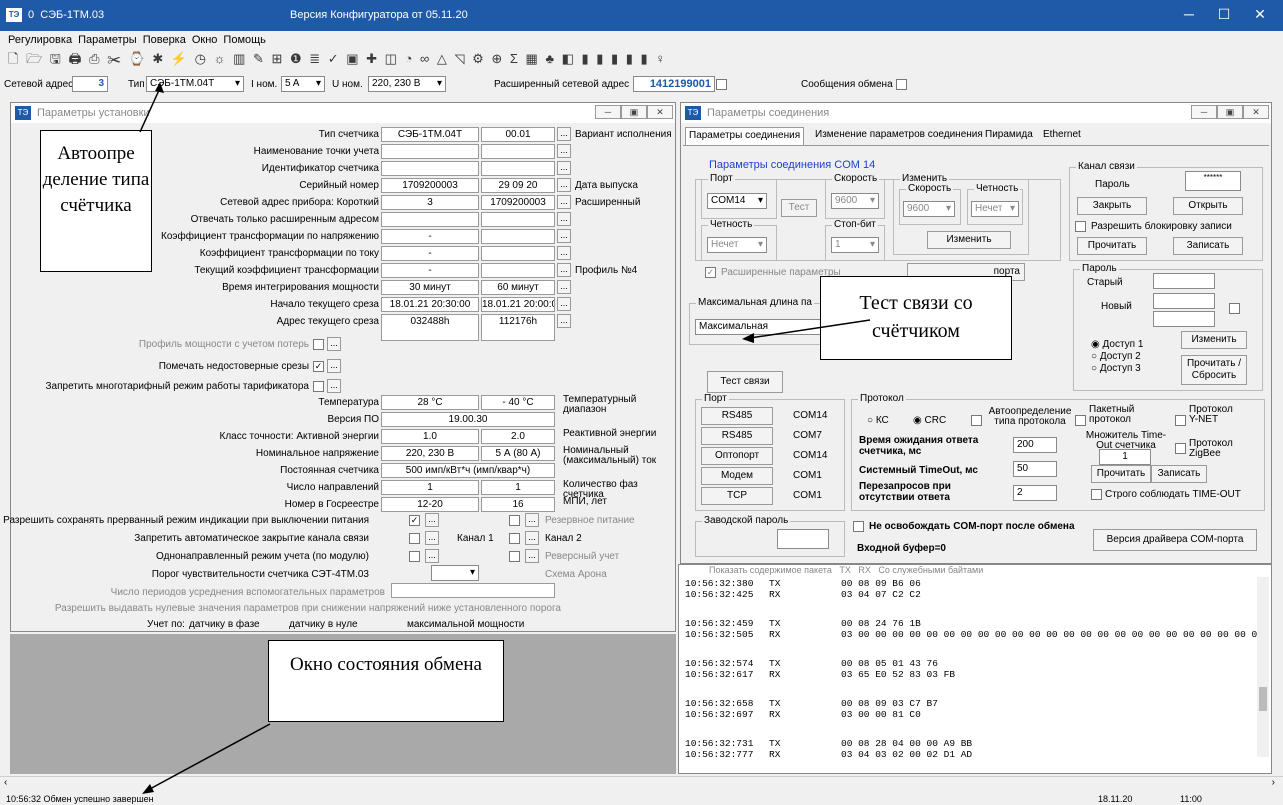 The width and height of the screenshot is (1283, 805). Describe the element at coordinates (150, 110) in the screenshot. I see `arrow-autodetect` at that location.